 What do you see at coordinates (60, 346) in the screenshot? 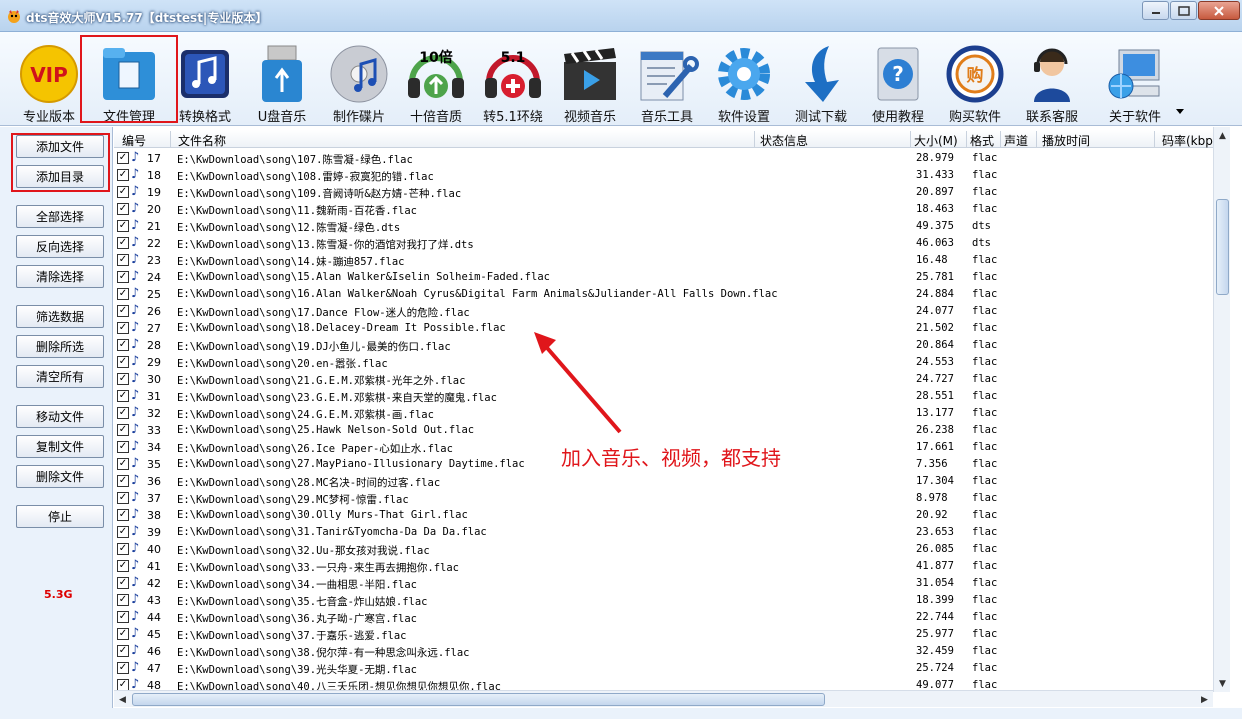
I see `delete-selected-button: 删除所选` at bounding box center [60, 346].